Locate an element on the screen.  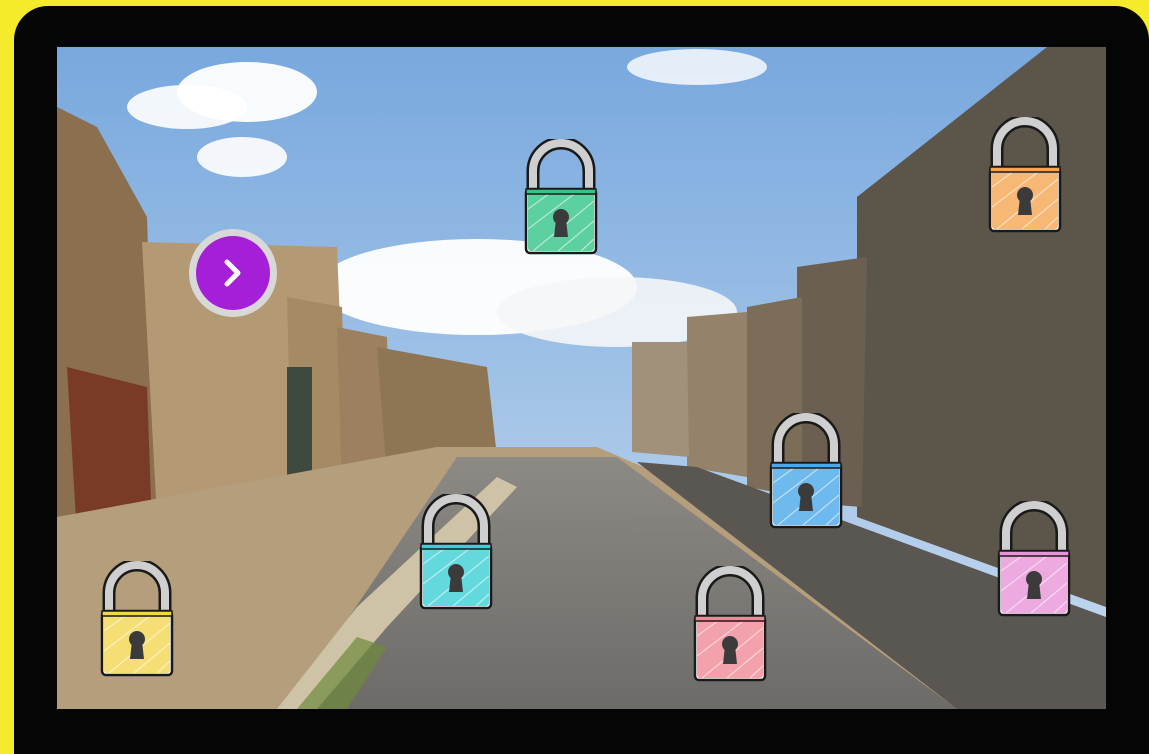
padlock-yellow is located at coordinates (137, 620).